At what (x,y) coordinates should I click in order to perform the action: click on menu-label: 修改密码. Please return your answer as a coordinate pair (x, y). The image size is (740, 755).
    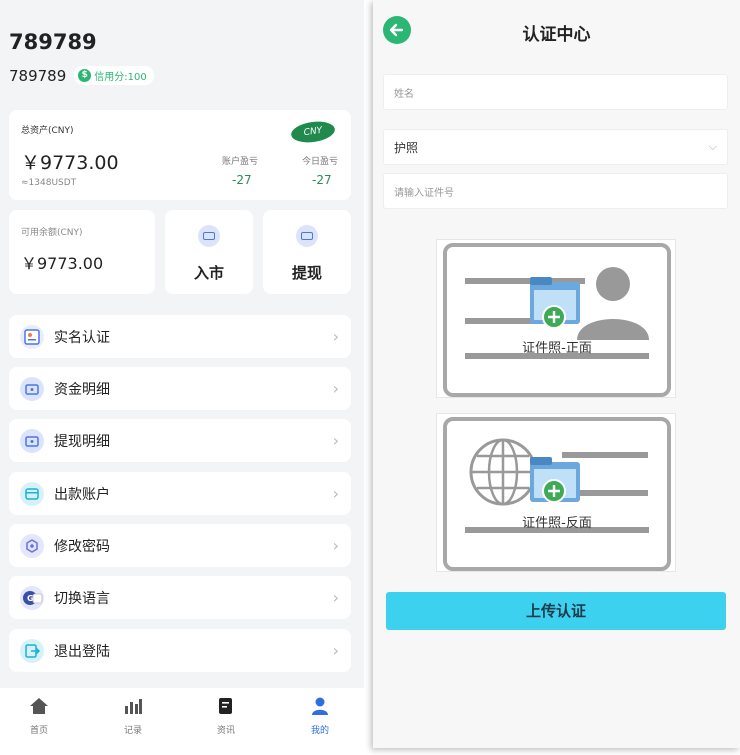
    Looking at the image, I should click on (82, 546).